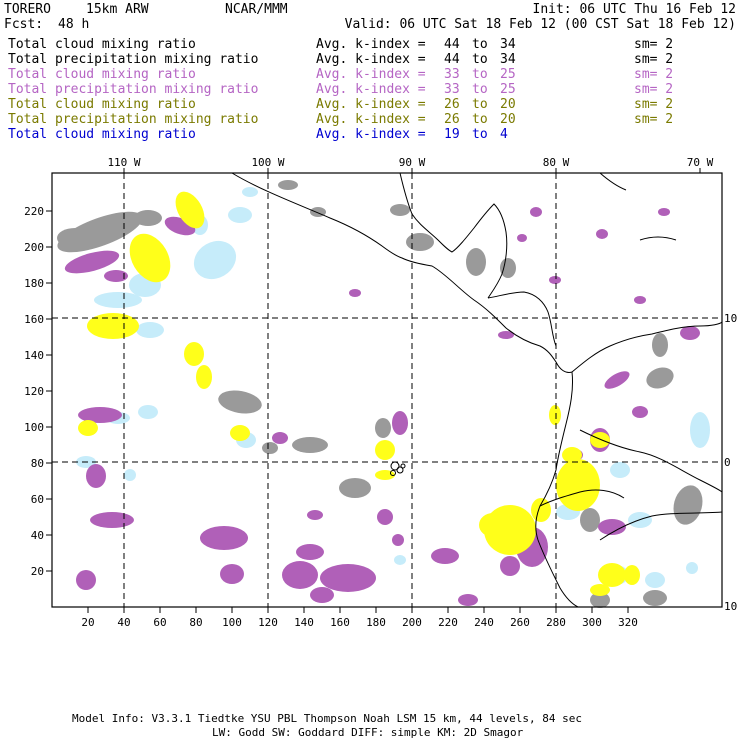 This screenshot has width=740, height=740. What do you see at coordinates (732, 606) in the screenshot?
I see `latitude-label: 10 S` at bounding box center [732, 606].